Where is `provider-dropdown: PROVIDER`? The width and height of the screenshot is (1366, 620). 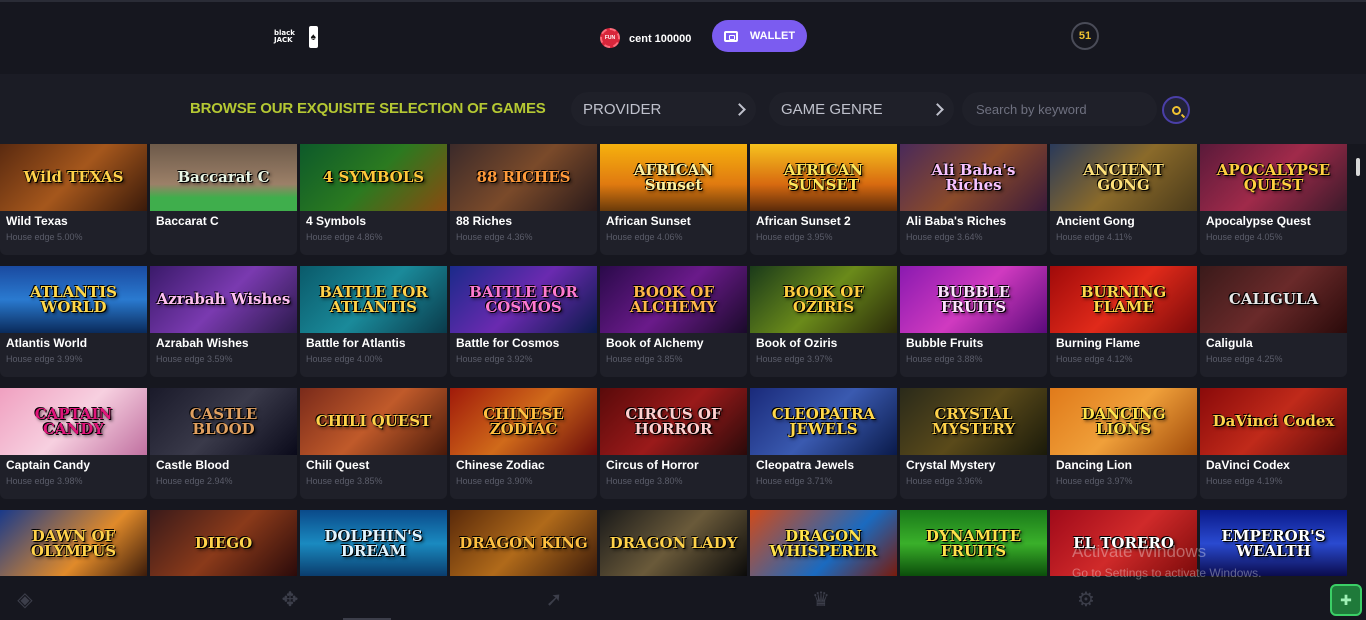
provider-dropdown: PROVIDER is located at coordinates (663, 109).